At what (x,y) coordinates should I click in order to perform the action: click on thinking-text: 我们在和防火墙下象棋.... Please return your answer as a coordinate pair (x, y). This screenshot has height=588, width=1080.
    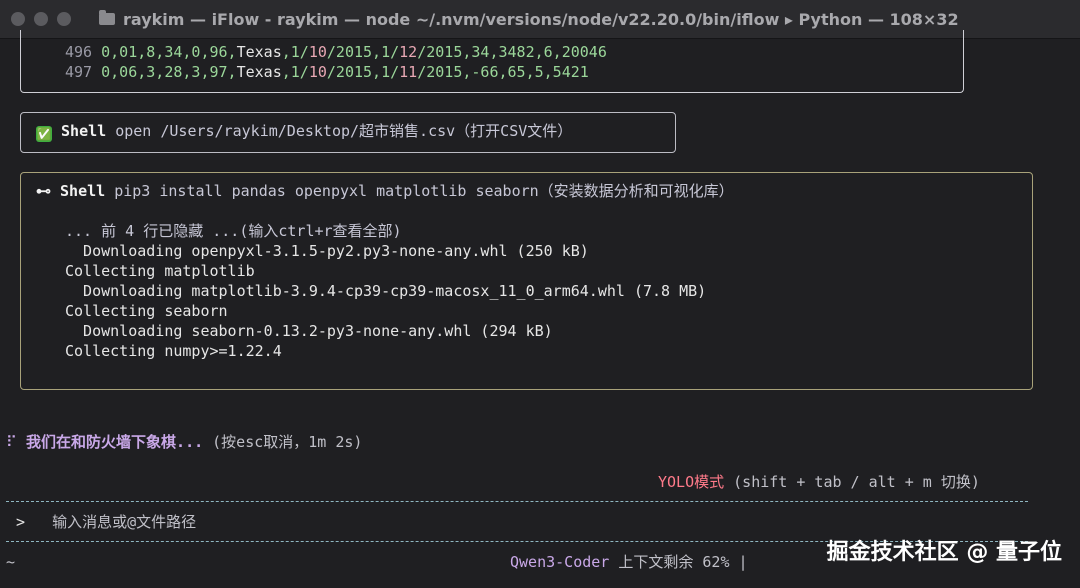
    Looking at the image, I should click on (115, 442).